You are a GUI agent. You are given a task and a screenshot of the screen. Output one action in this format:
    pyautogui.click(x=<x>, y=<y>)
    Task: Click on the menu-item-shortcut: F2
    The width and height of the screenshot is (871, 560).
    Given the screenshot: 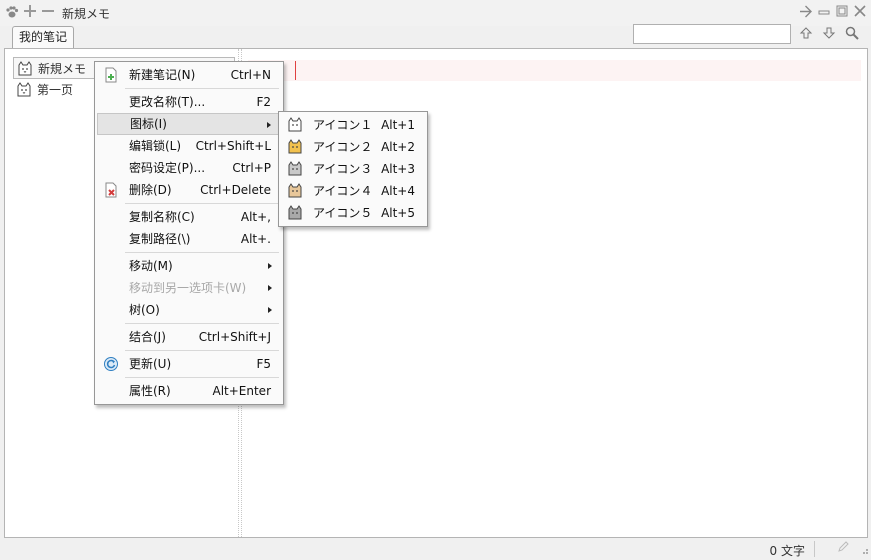 What is the action you would take?
    pyautogui.click(x=263, y=102)
    